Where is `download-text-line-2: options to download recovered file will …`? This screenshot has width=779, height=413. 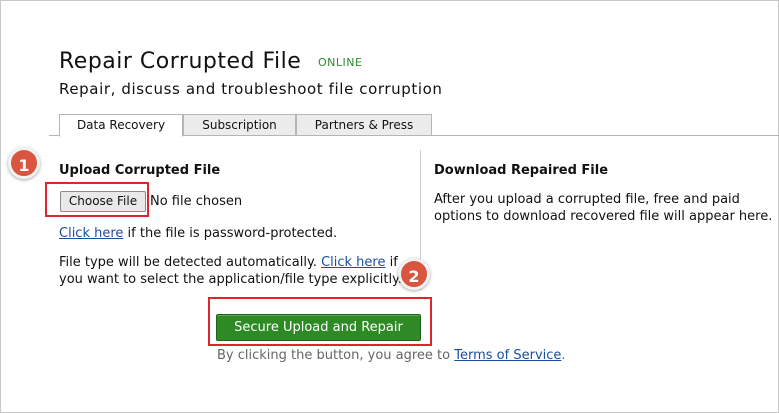 download-text-line-2: options to download recovered file will … is located at coordinates (603, 216).